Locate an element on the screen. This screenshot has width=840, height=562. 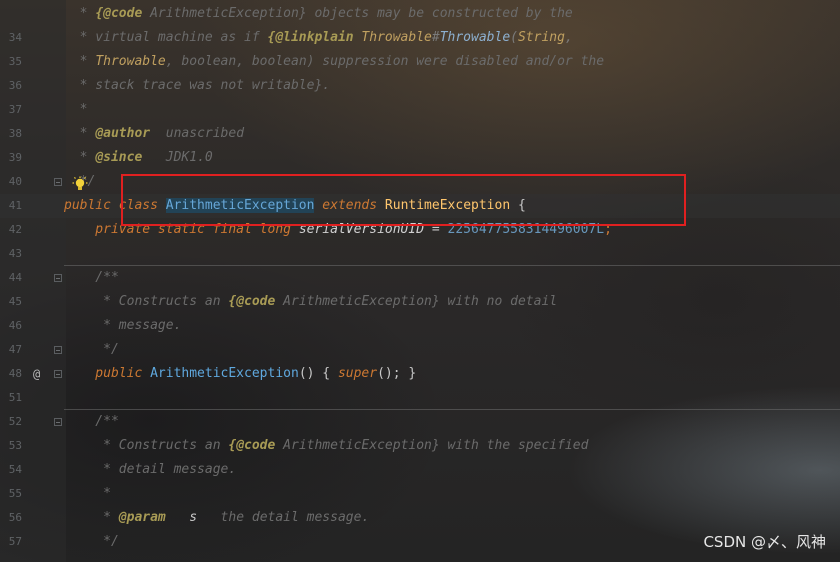
override-gutter-icon: @ is located at coordinates (36, 374).